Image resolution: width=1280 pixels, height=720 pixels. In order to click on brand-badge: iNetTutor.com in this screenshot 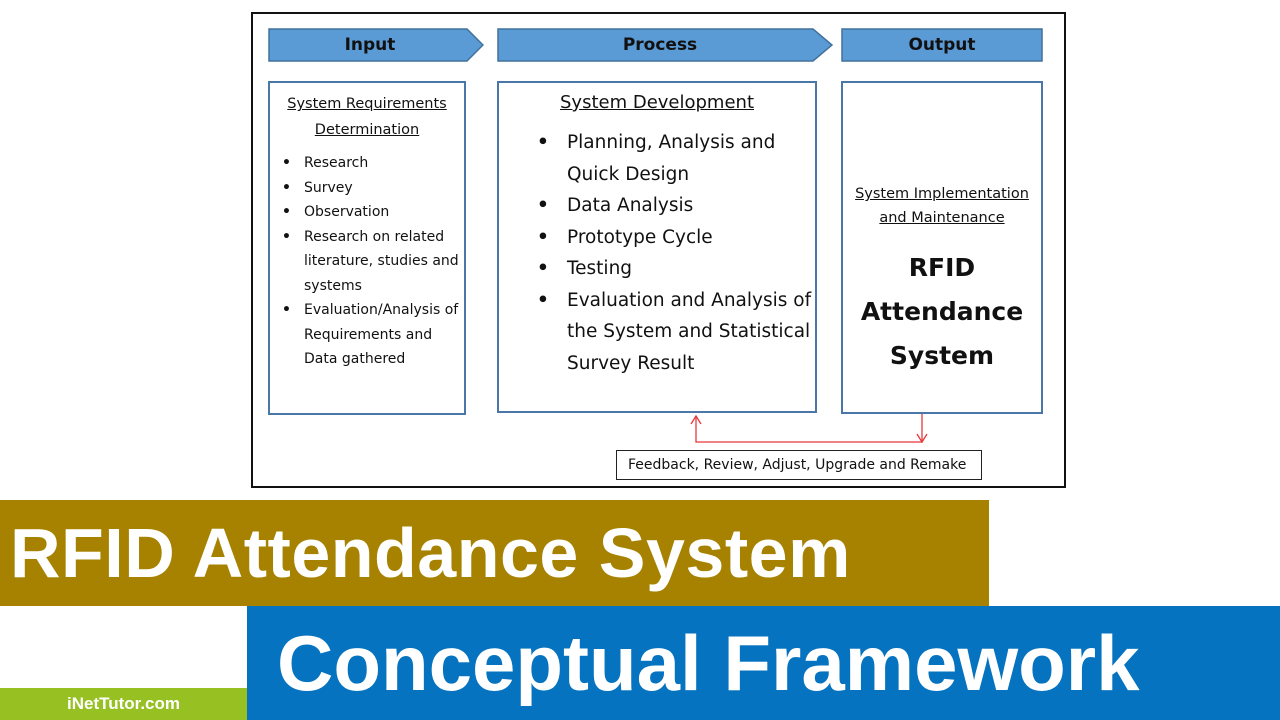, I will do `click(123, 704)`.